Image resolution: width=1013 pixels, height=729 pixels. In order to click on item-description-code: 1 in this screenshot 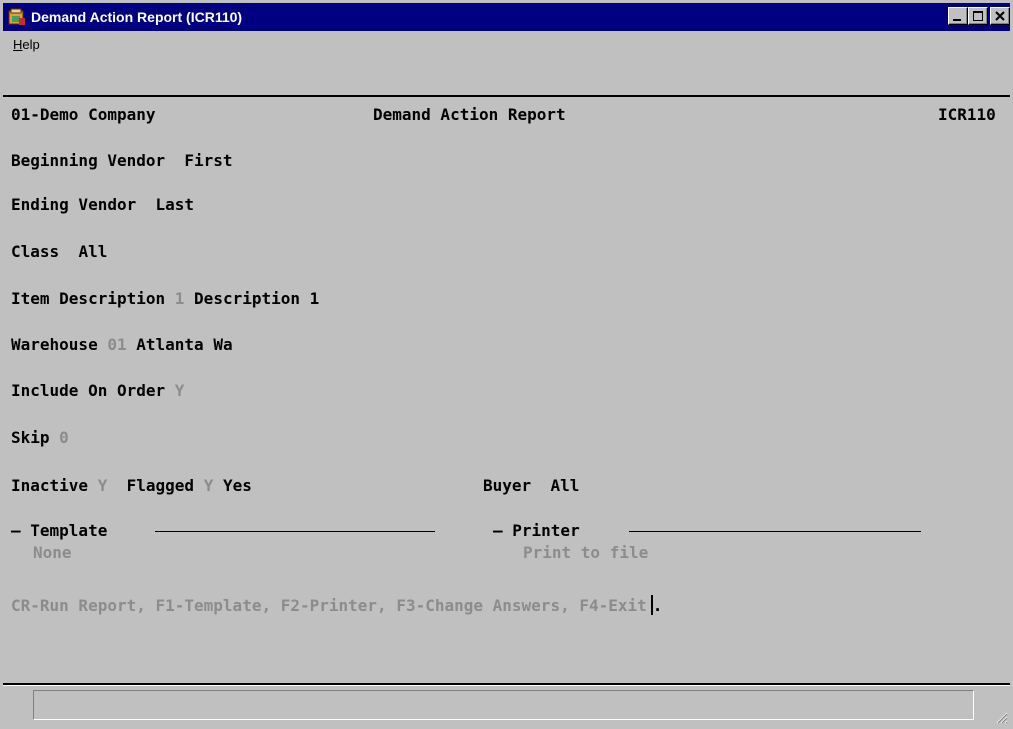, I will do `click(180, 298)`.